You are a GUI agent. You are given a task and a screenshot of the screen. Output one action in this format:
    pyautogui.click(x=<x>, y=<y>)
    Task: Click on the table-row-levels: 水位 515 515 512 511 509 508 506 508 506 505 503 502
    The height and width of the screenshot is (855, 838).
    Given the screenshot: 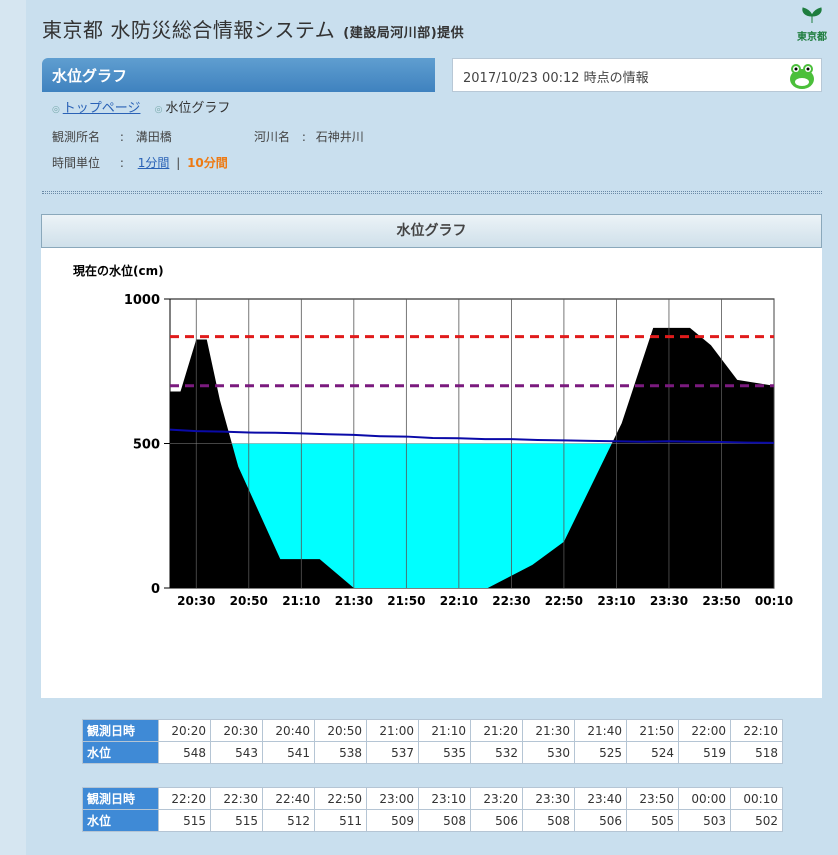 What is the action you would take?
    pyautogui.click(x=432, y=820)
    